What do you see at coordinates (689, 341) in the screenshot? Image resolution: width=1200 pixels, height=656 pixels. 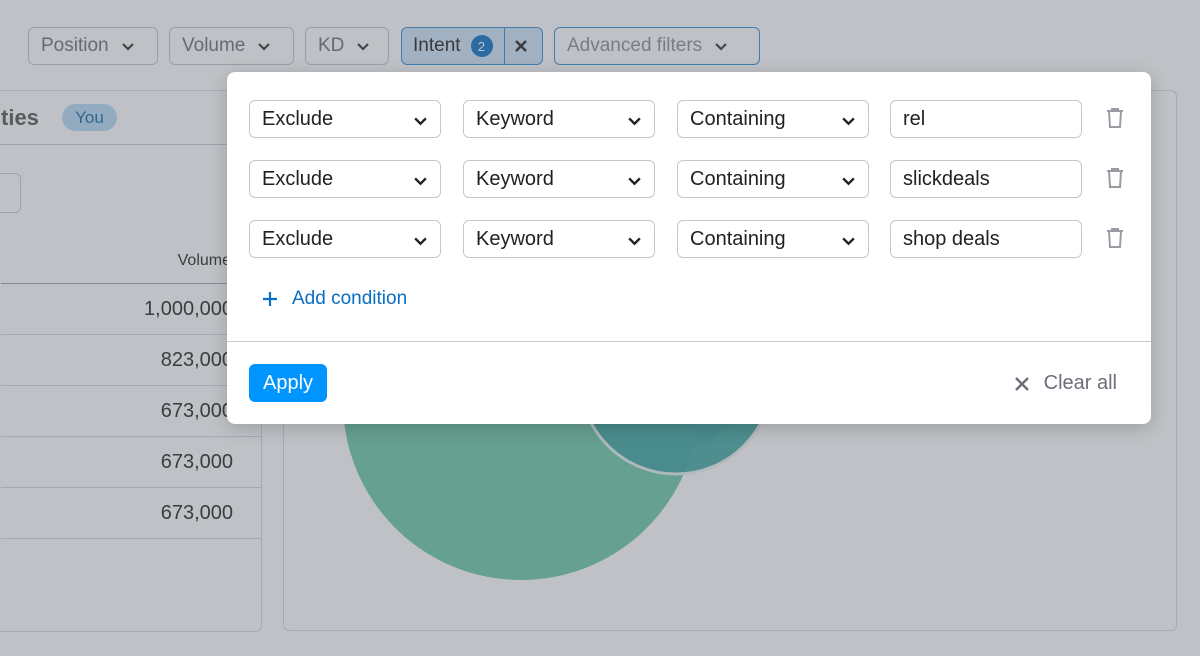 I see `popup-divider` at bounding box center [689, 341].